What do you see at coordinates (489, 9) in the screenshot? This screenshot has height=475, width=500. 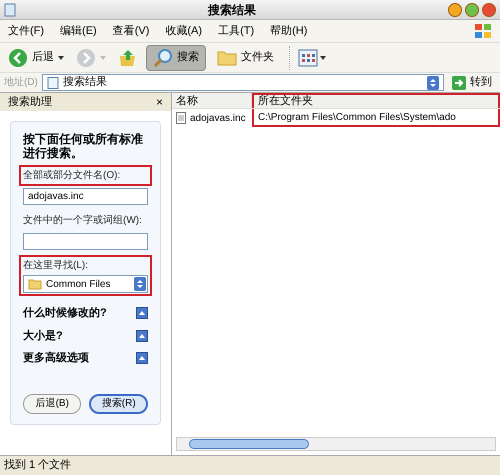 I see `close-button` at bounding box center [489, 9].